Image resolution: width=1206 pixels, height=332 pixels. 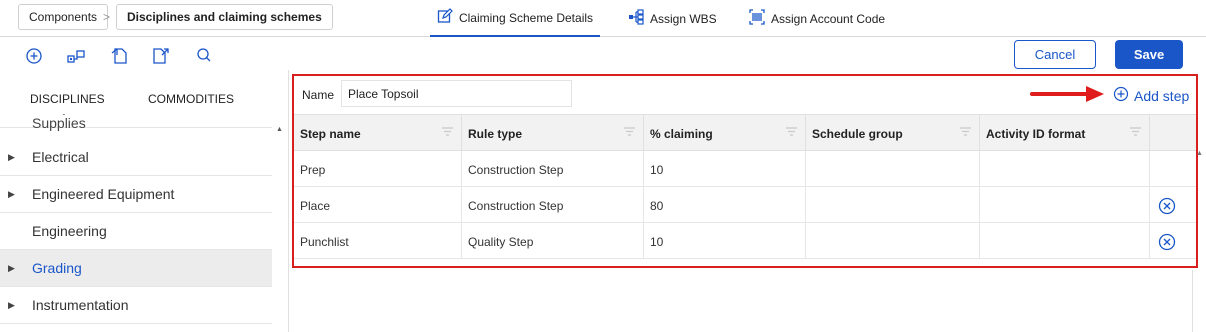 I want to click on table-row: Place Construction Step 80, so click(x=745, y=205).